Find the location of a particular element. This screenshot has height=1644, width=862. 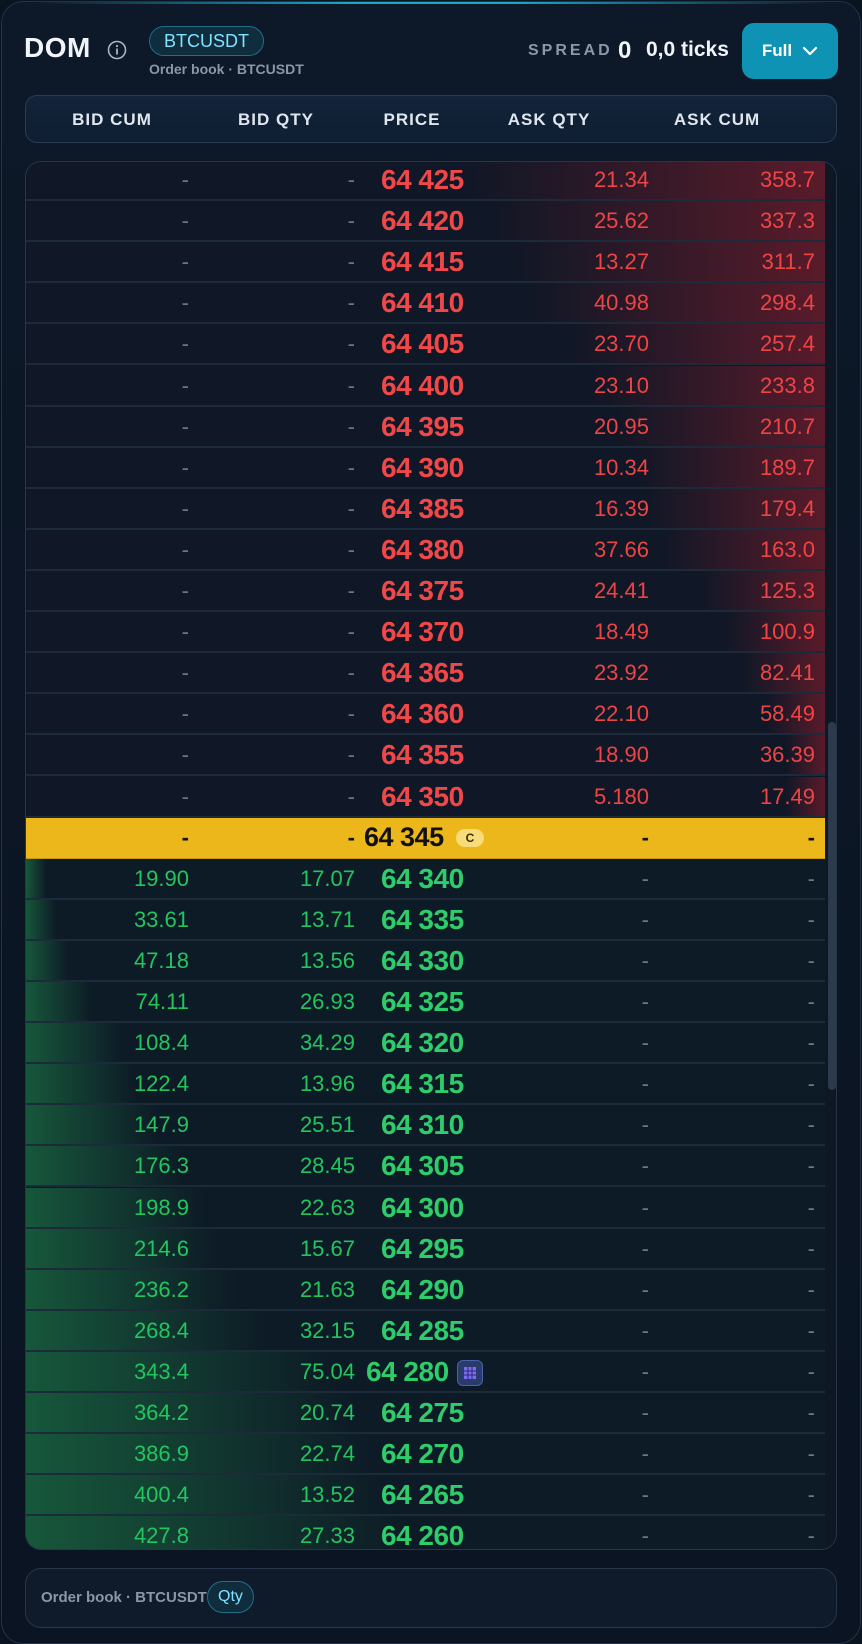

price-cell: 64 390 is located at coordinates (441, 467).